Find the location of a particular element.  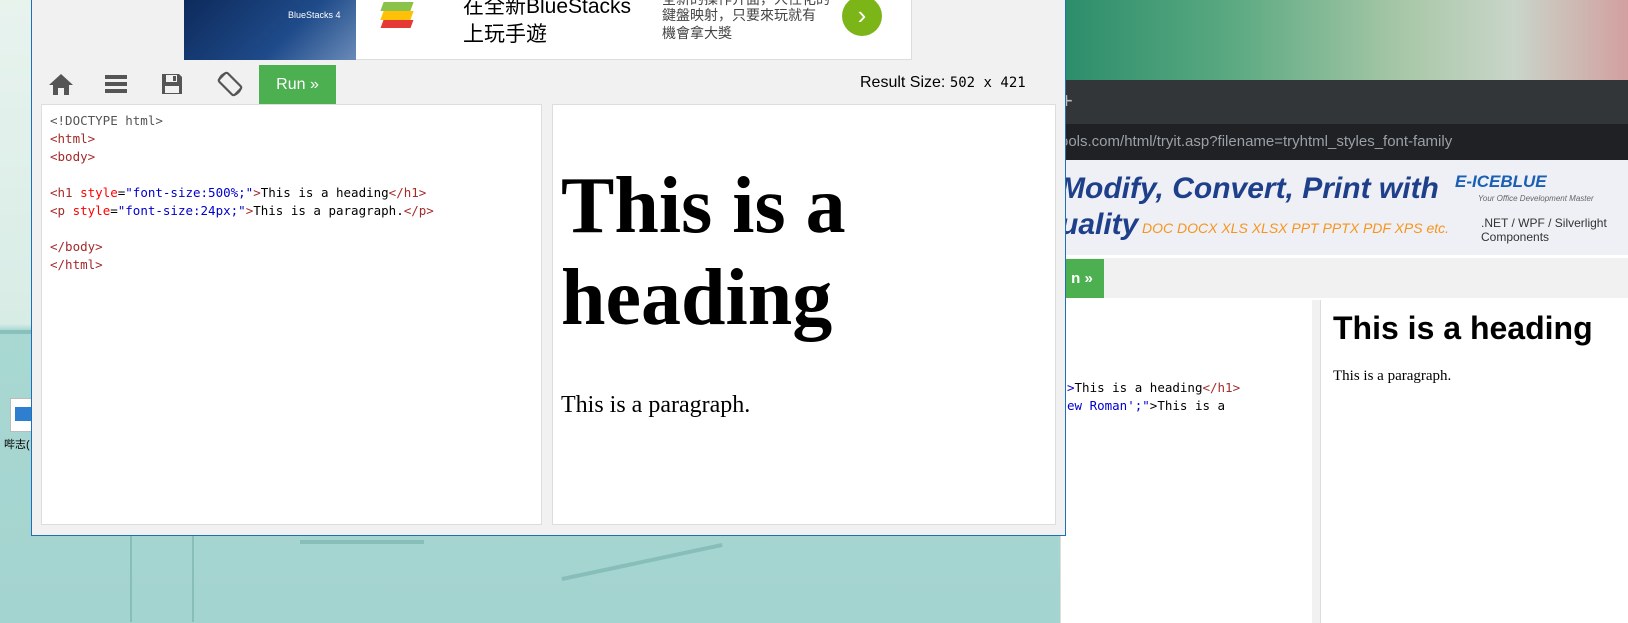

ad-tagline: Your Office Development Master is located at coordinates (1536, 198).